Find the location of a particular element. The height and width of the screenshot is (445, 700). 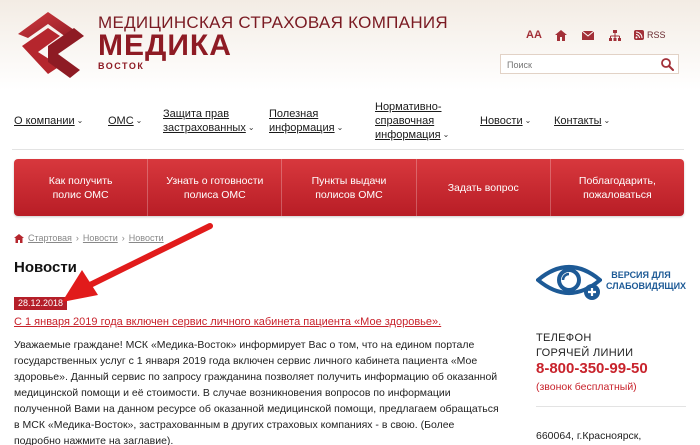

nav-item-reference-info: Нормативно- справочная информация ⌄ is located at coordinates (412, 121).